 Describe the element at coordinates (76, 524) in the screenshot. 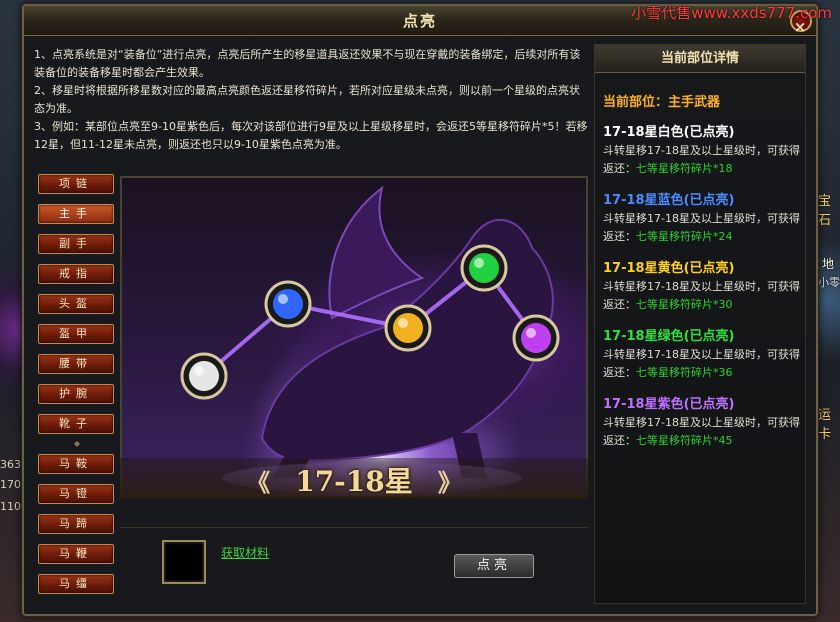

I see `slot-button-horseshoe: 马蹄` at that location.